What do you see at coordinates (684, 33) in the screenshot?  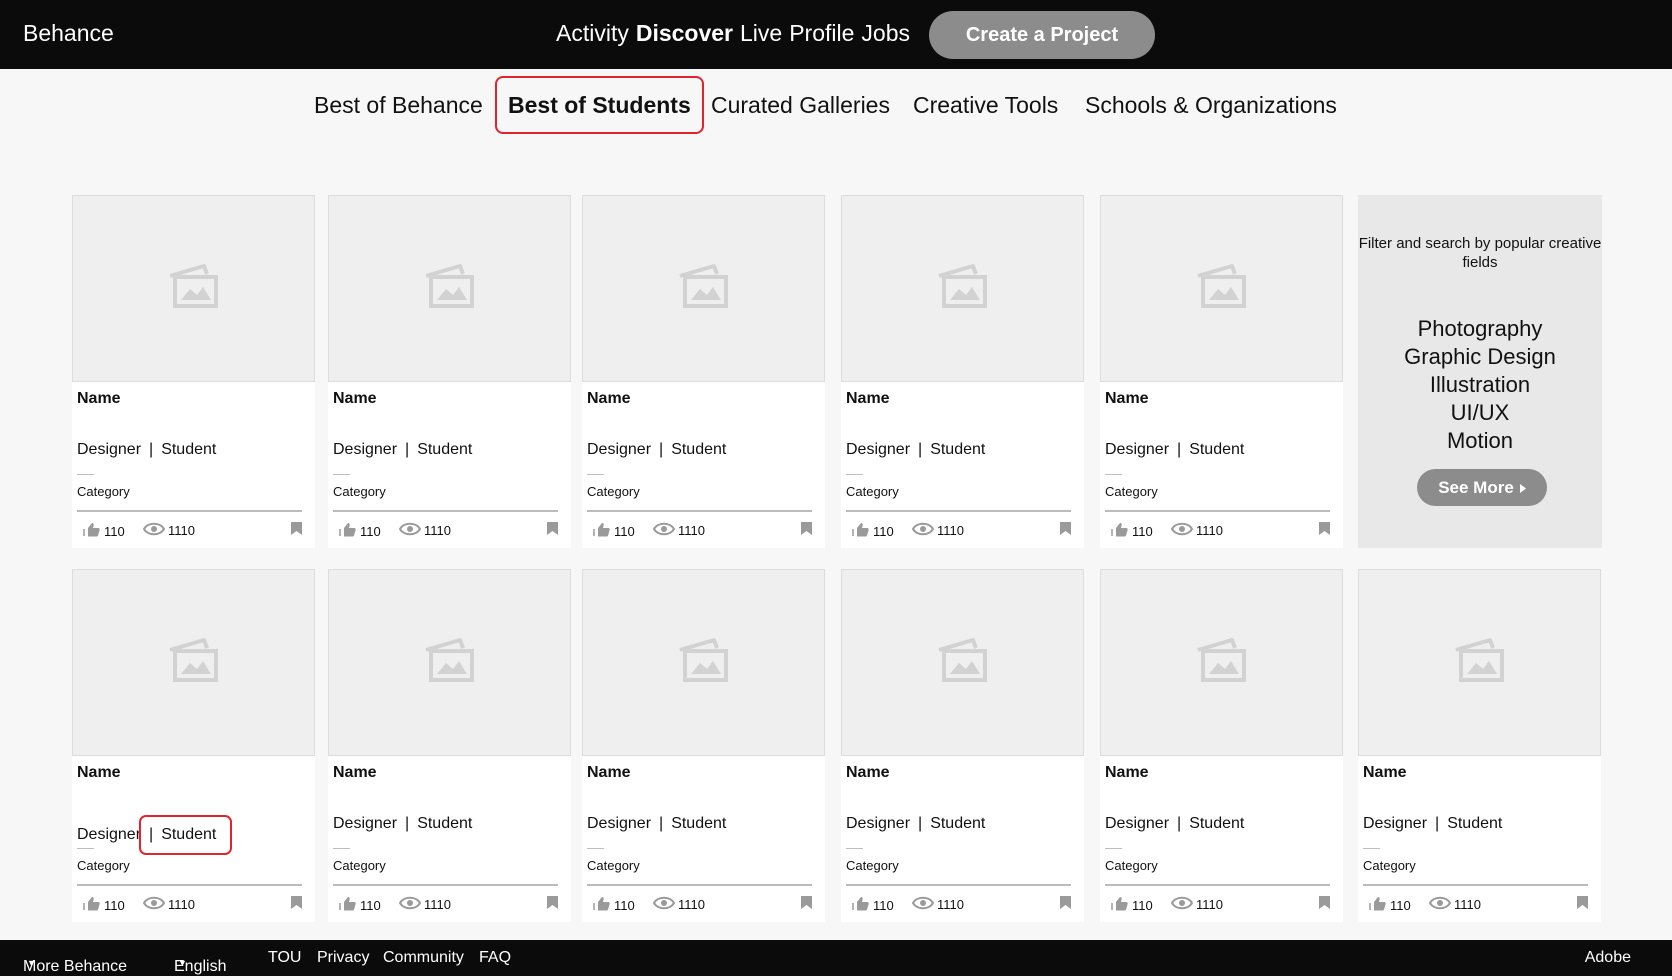 I see `nav-discover: Discover` at bounding box center [684, 33].